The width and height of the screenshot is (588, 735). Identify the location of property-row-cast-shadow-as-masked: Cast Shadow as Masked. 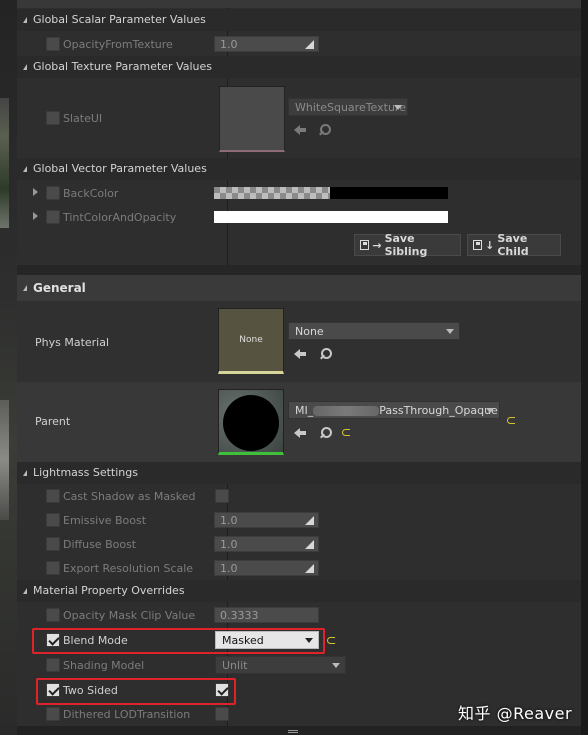
(299, 496).